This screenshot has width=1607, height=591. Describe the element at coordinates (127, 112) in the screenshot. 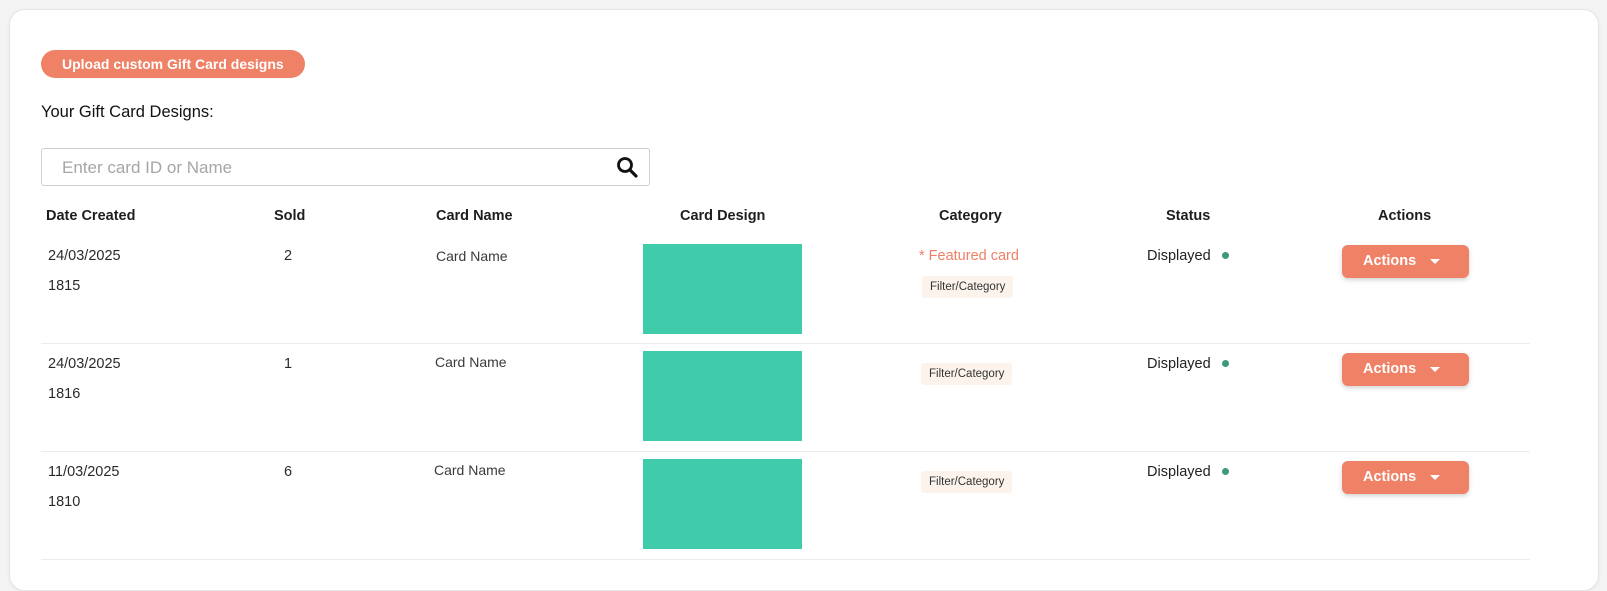

I see `section-title: Your Gift Card Designs:` at that location.